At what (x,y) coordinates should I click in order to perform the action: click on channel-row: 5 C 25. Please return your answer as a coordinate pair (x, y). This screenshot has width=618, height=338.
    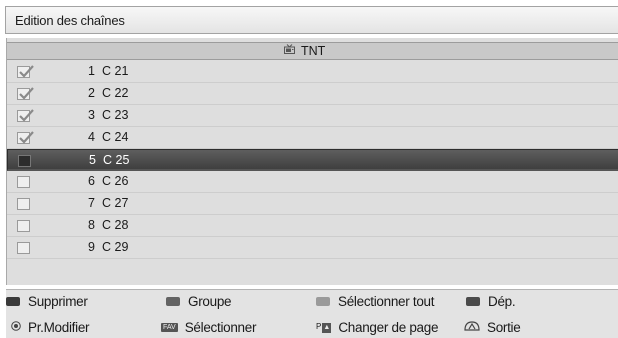
    Looking at the image, I should click on (312, 160).